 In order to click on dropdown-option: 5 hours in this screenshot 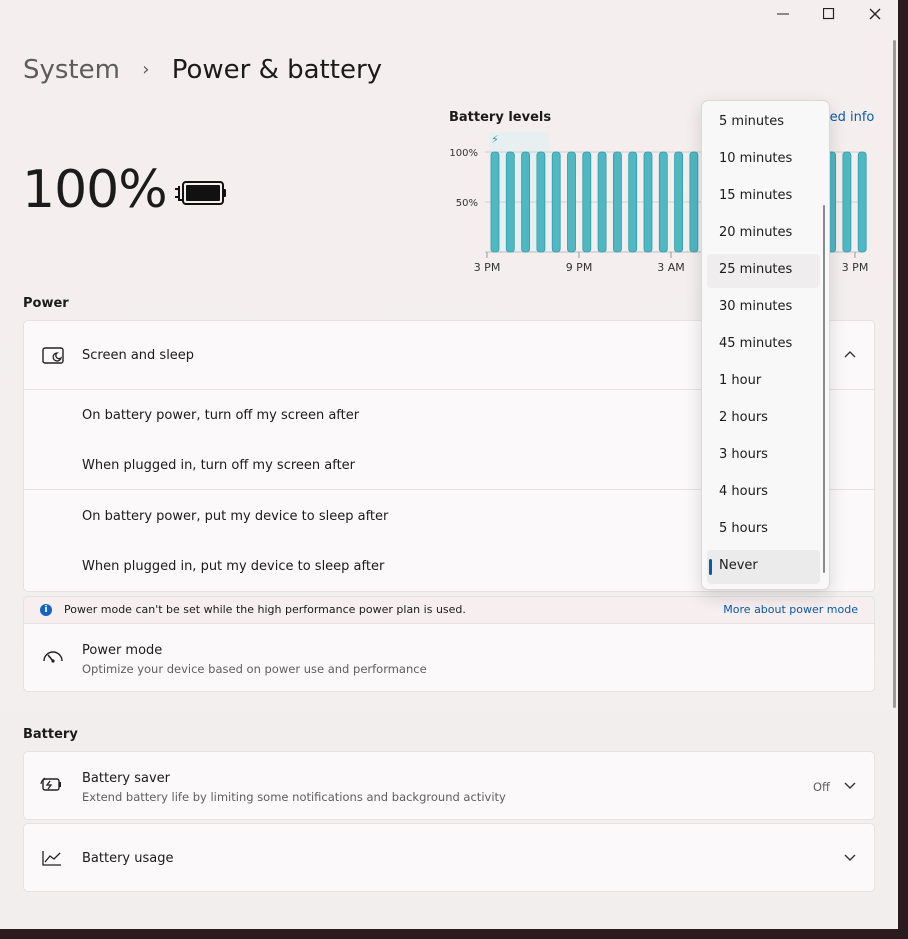, I will do `click(763, 530)`.